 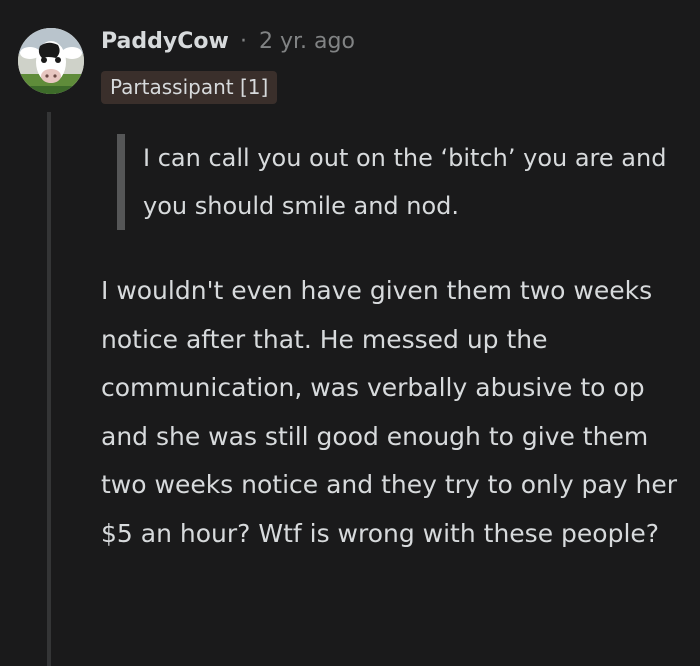 I want to click on user-flair: Partassipant [1], so click(x=189, y=87).